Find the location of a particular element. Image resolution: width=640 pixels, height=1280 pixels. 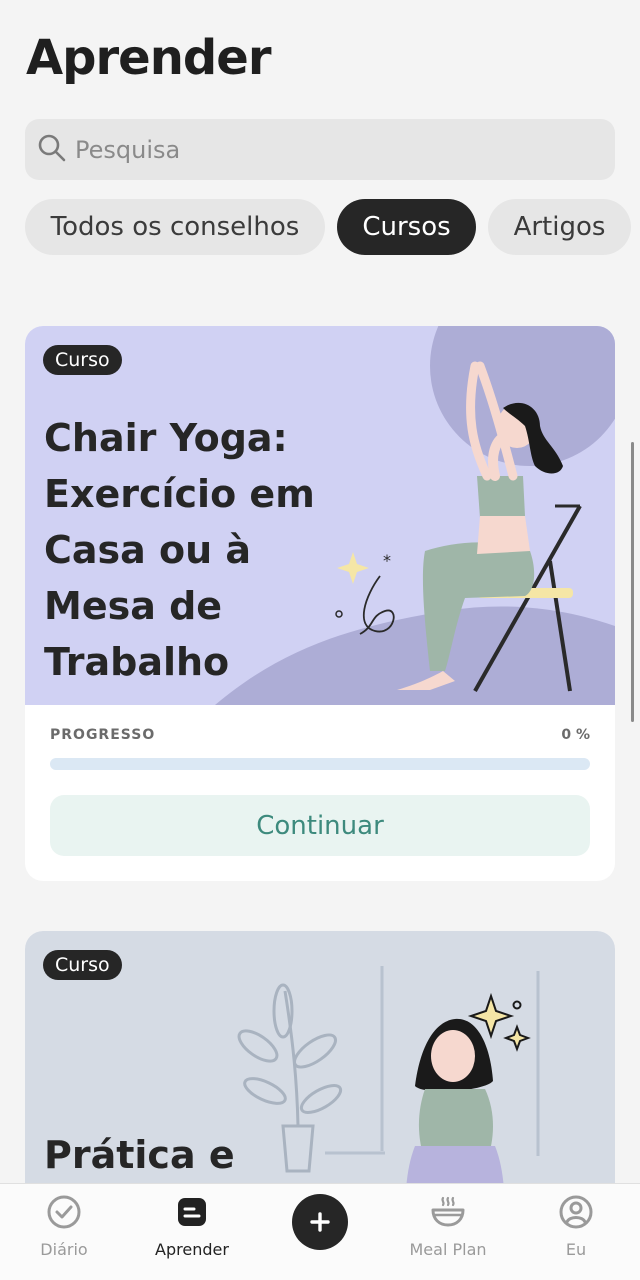

progress-value: 0 % is located at coordinates (575, 735).